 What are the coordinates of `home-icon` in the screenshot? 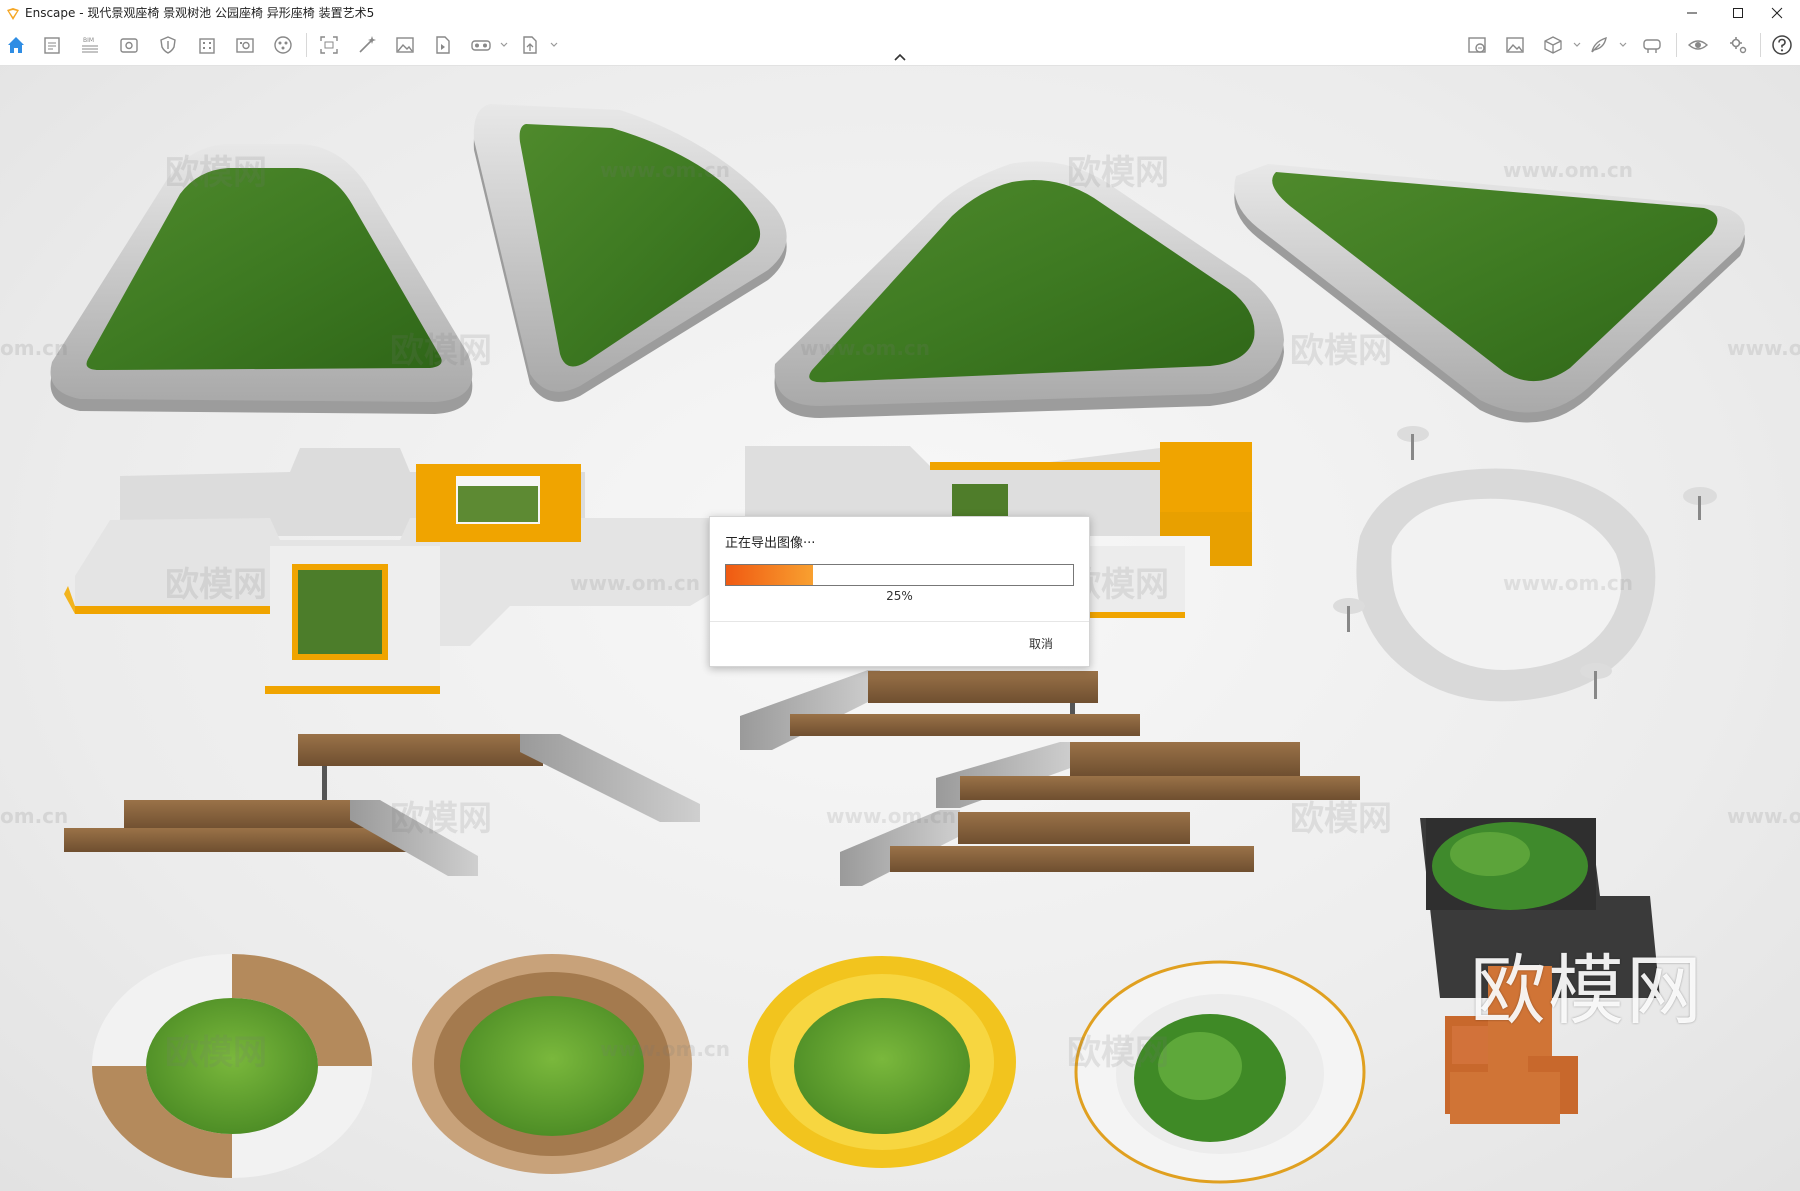 It's located at (16, 45).